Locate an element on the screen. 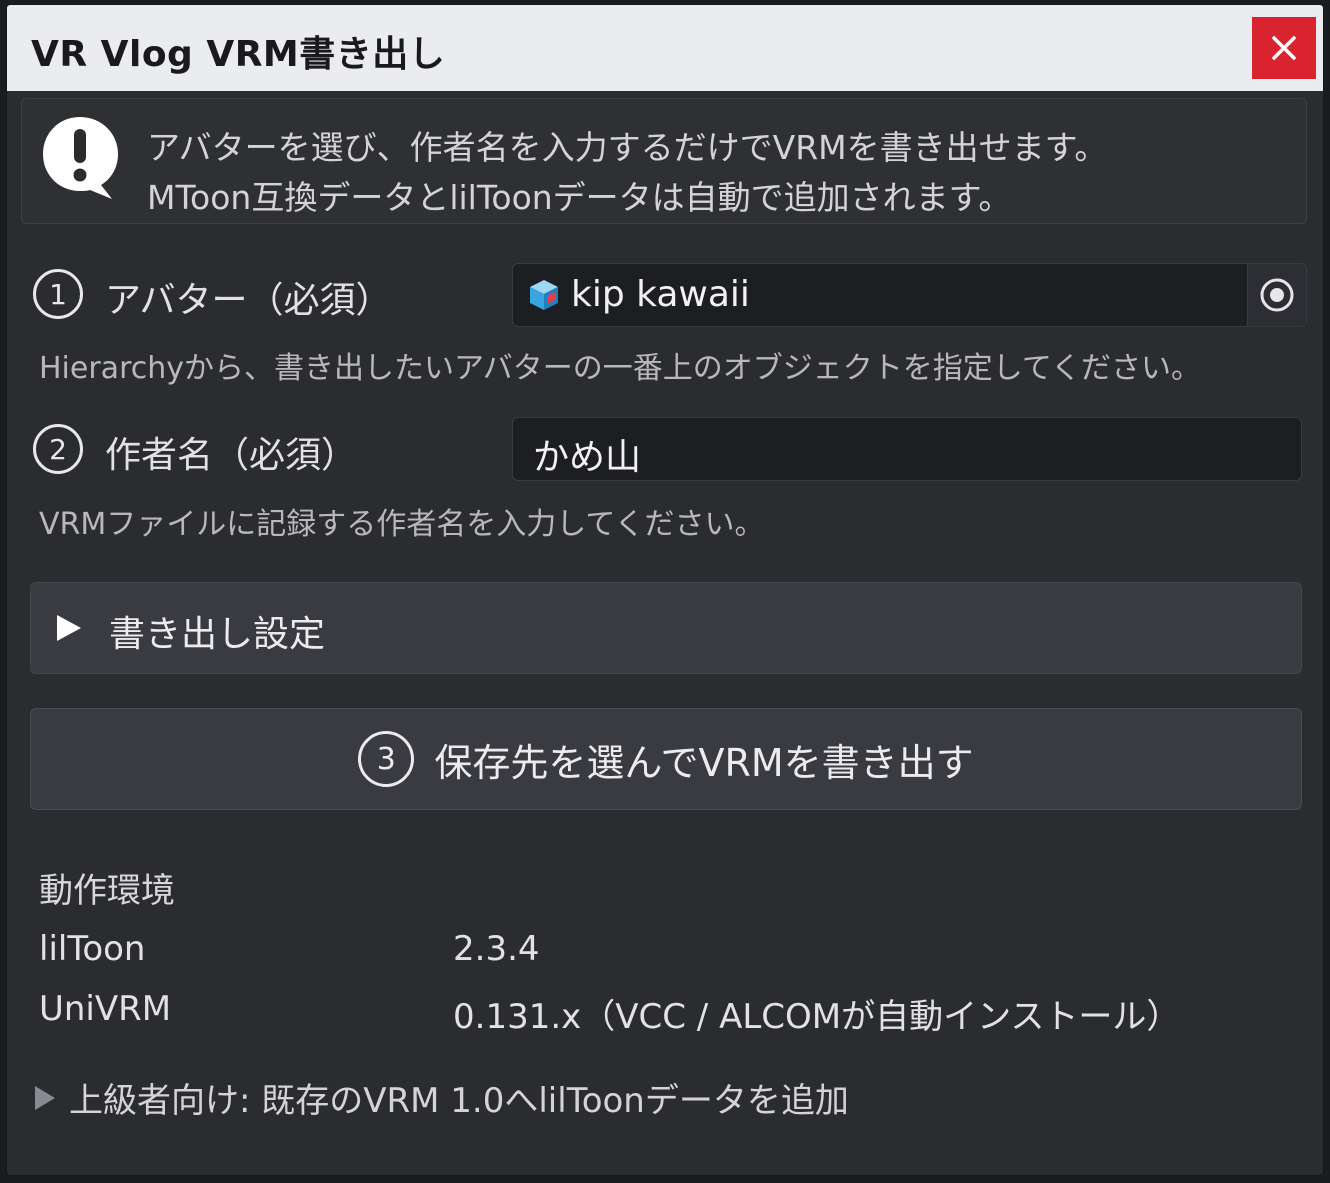 The height and width of the screenshot is (1183, 1330). env-liltoon-version: 2.3.4 is located at coordinates (496, 949).